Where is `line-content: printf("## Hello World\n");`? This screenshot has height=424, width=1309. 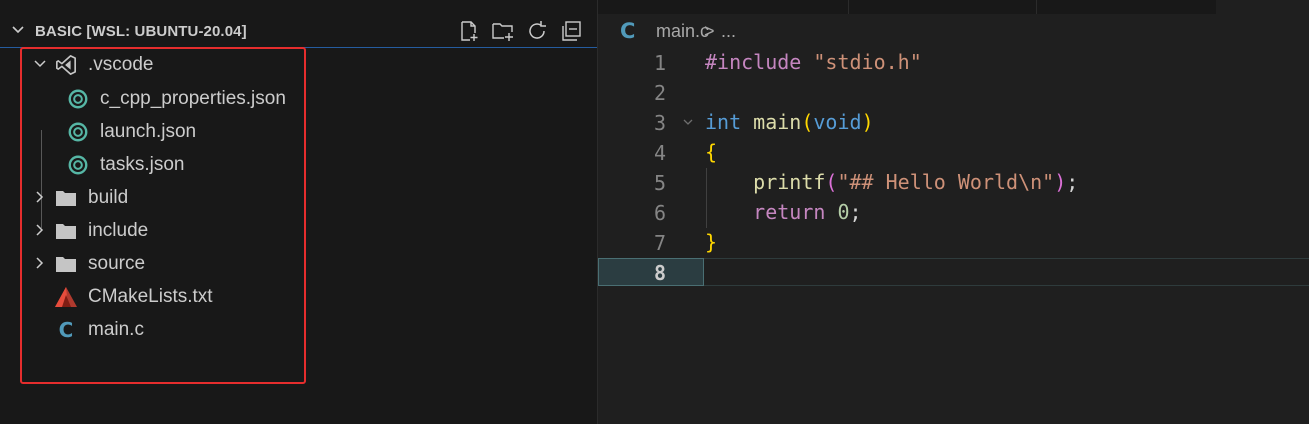 line-content: printf("## Hello World\n"); is located at coordinates (891, 182).